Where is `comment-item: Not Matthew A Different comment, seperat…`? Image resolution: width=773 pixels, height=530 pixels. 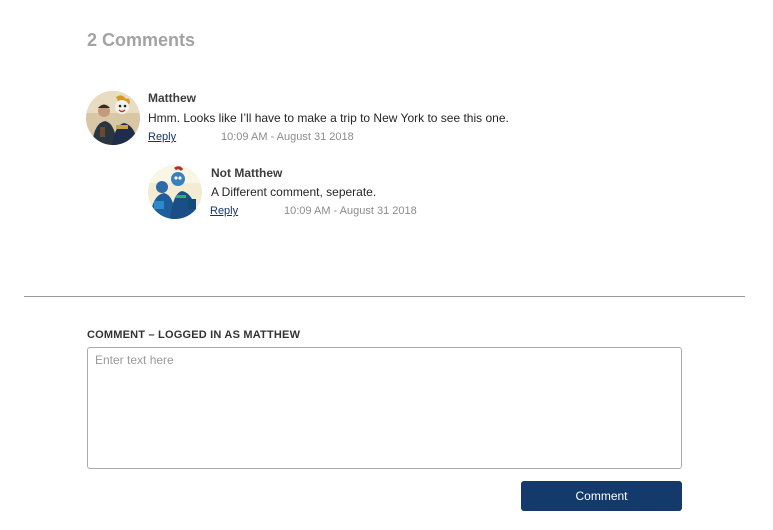 comment-item: Not Matthew A Different comment, seperat… is located at coordinates (298, 193).